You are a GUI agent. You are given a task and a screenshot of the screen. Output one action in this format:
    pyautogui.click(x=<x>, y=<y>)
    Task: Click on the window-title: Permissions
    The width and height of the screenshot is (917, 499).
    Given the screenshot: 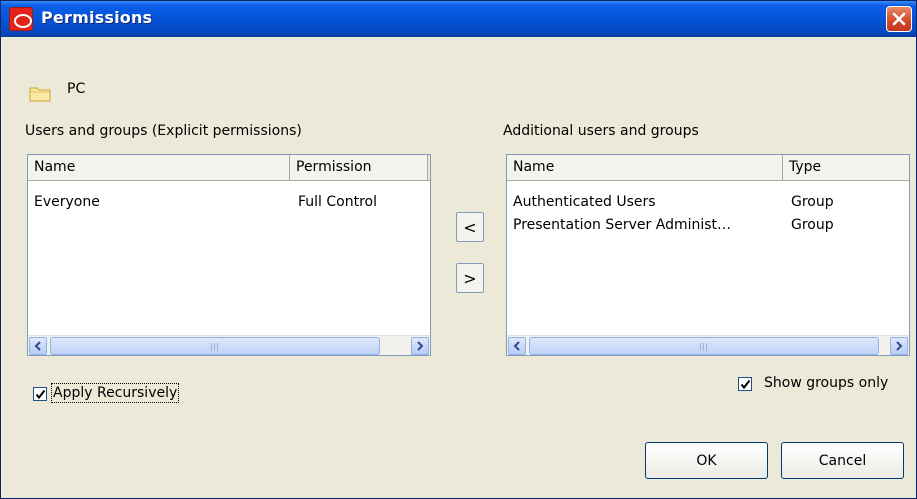 What is the action you would take?
    pyautogui.click(x=97, y=17)
    